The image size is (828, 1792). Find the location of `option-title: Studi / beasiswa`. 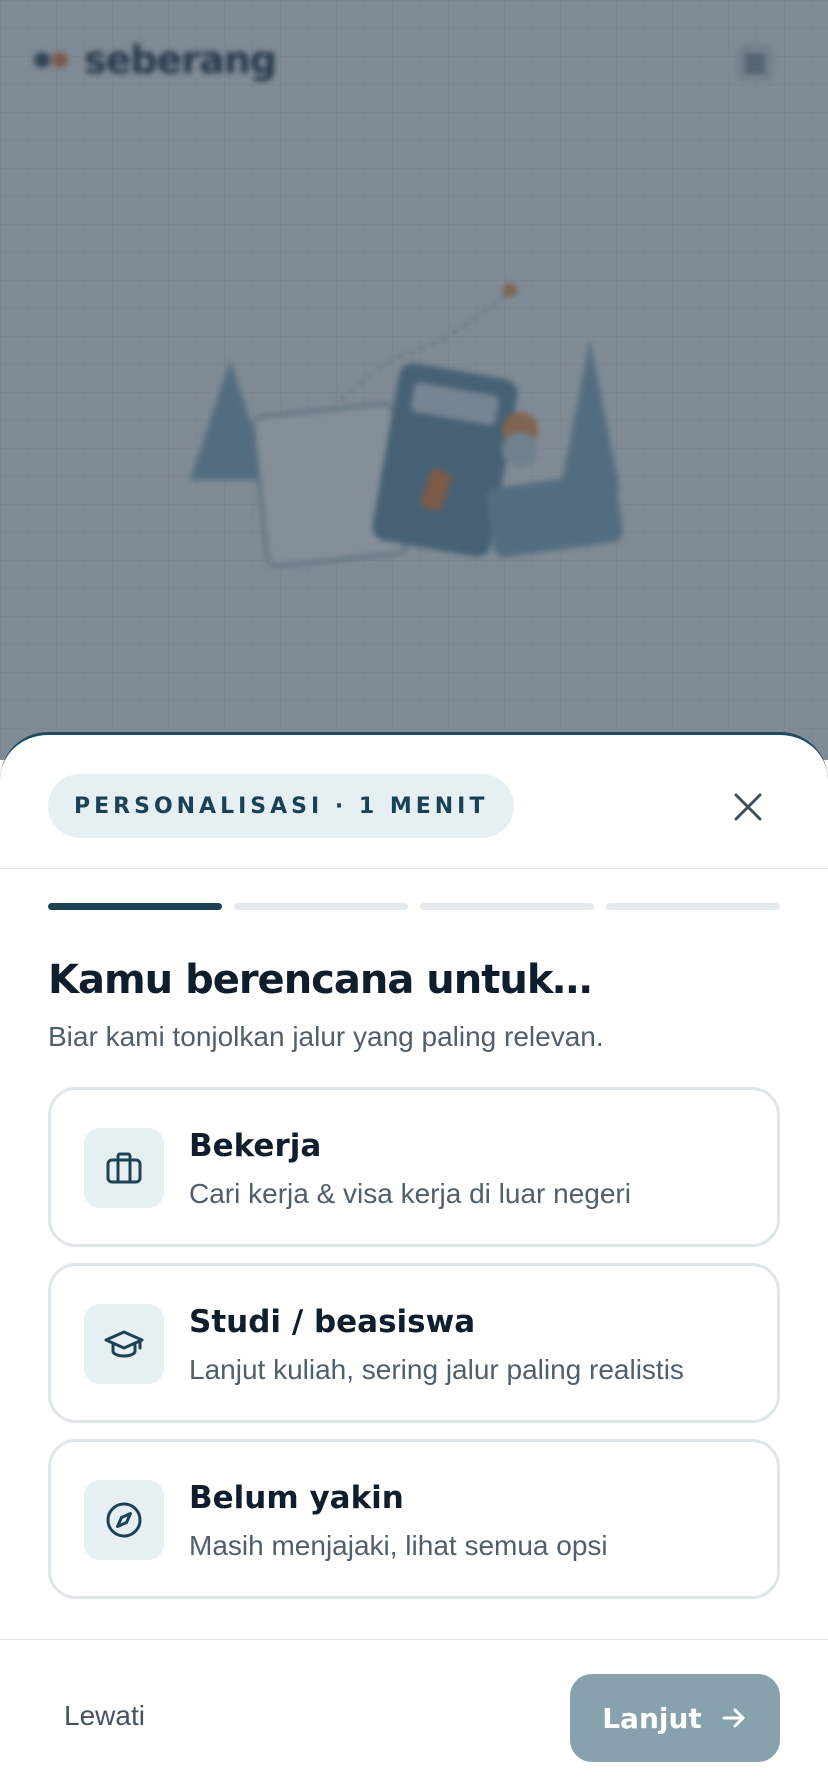

option-title: Studi / beasiswa is located at coordinates (332, 1322).